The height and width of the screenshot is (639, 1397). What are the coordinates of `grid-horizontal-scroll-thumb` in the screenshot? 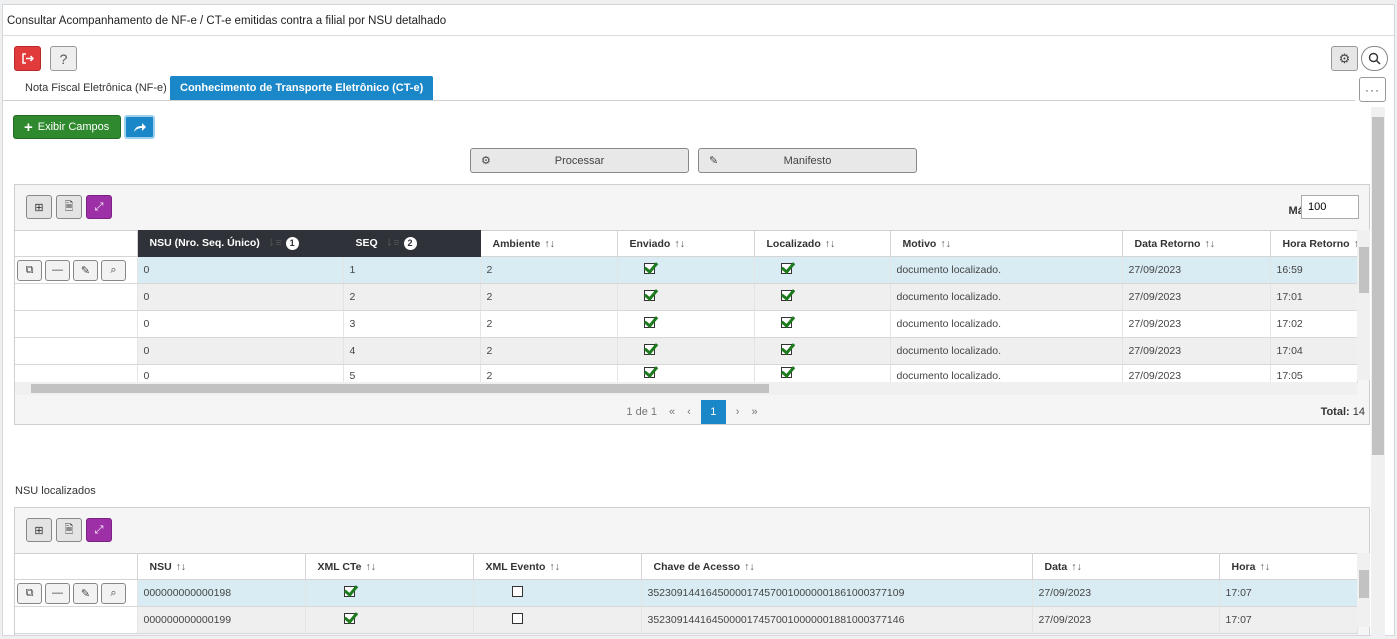 It's located at (400, 388).